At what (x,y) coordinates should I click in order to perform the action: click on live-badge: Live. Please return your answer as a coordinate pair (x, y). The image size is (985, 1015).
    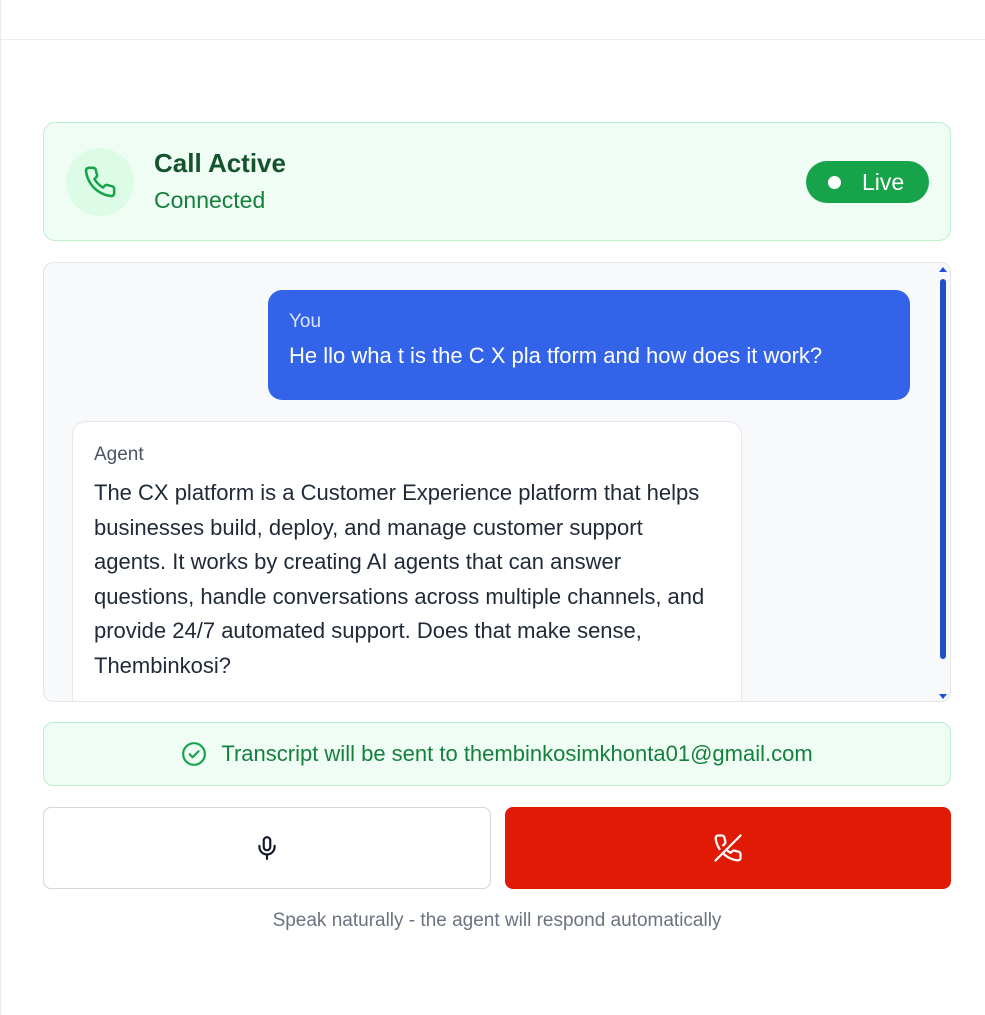
    Looking at the image, I should click on (867, 182).